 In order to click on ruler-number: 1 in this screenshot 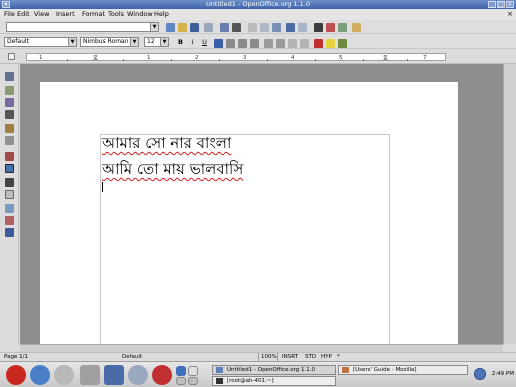, I will do `click(149, 58)`.